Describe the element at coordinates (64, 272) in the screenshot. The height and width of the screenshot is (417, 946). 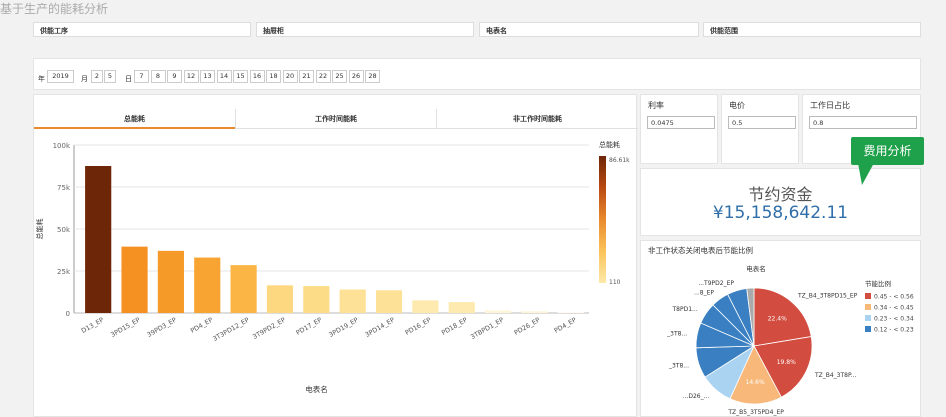
I see `y-tick-label: 25k` at that location.